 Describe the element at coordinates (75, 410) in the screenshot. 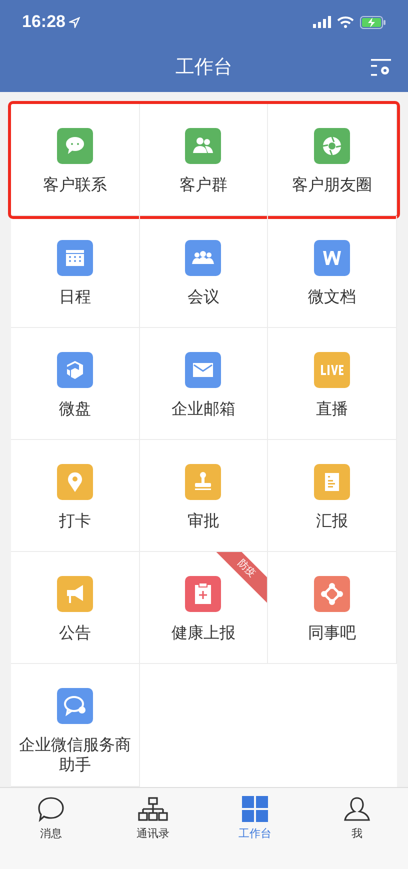

I see `app-label: 微盘` at that location.